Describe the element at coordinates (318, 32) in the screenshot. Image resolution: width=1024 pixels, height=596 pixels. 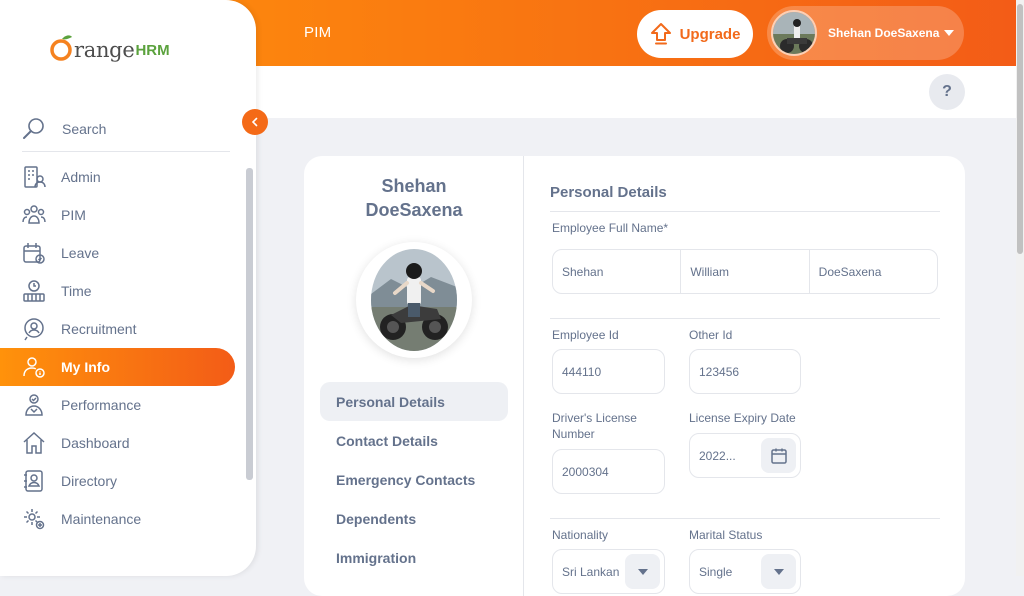
I see `module-title: PIM` at that location.